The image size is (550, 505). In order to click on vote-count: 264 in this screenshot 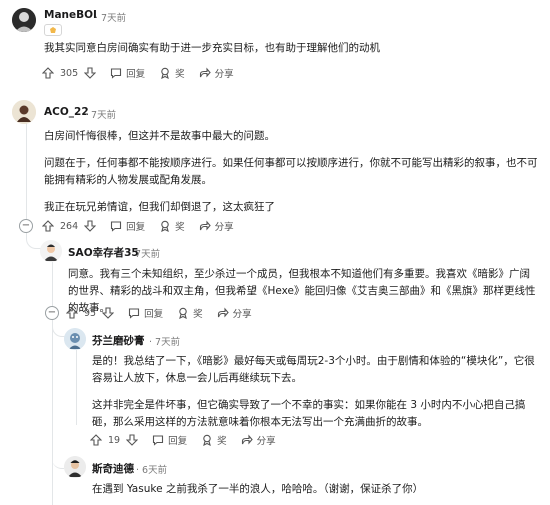, I will do `click(69, 226)`.